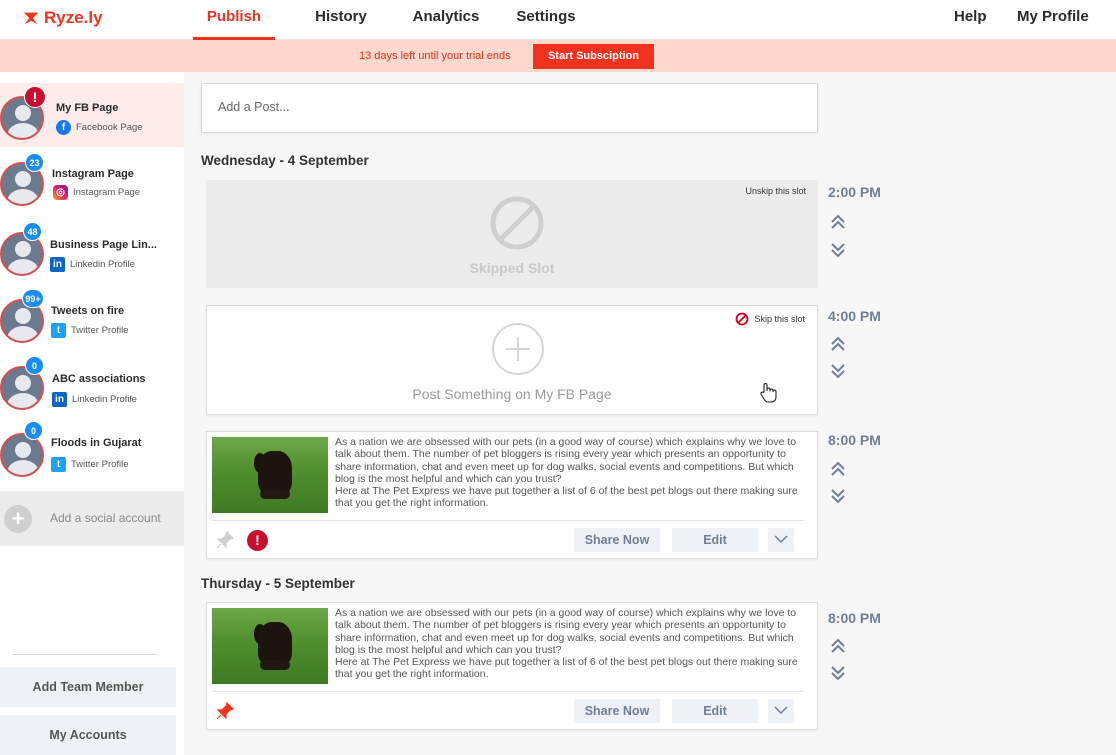  What do you see at coordinates (33, 298) in the screenshot?
I see `count-badge: 99+` at bounding box center [33, 298].